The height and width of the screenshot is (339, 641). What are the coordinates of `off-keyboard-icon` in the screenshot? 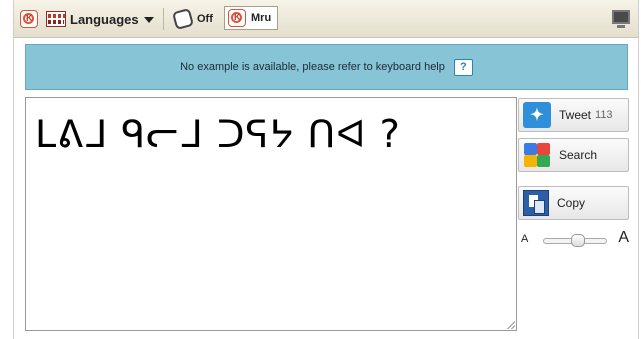 It's located at (183, 19).